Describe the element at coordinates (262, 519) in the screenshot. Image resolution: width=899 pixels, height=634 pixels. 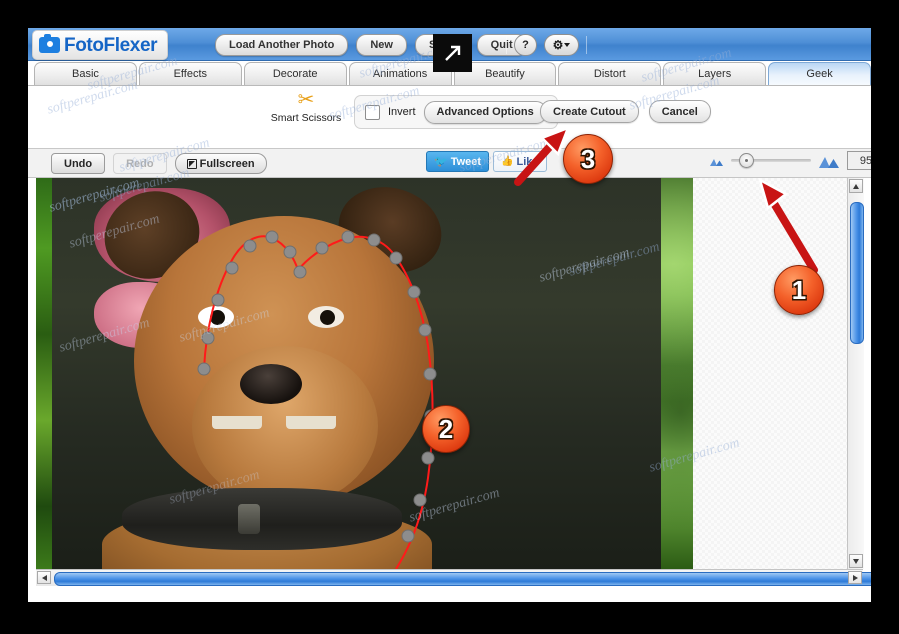
I see `dog-collar` at that location.